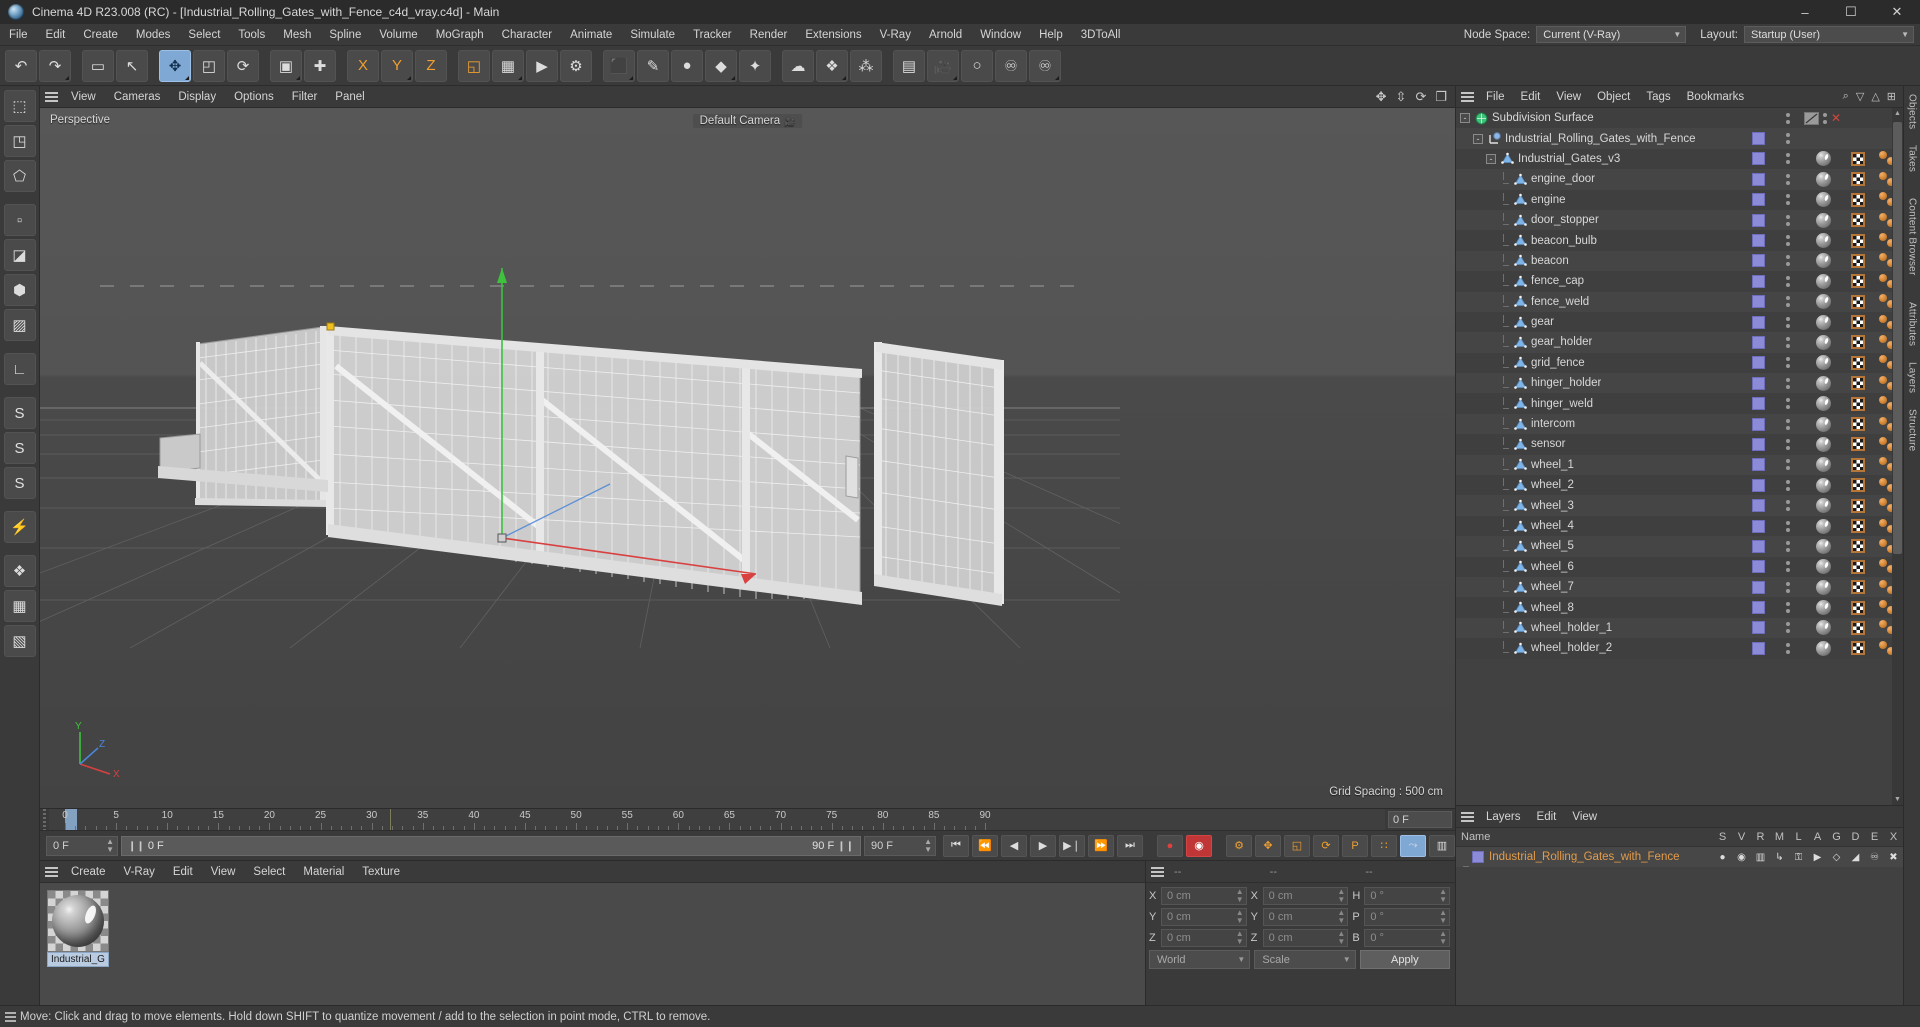 The height and width of the screenshot is (1027, 1920). Describe the element at coordinates (98, 65) in the screenshot. I see `live-selection-button: ▭` at that location.